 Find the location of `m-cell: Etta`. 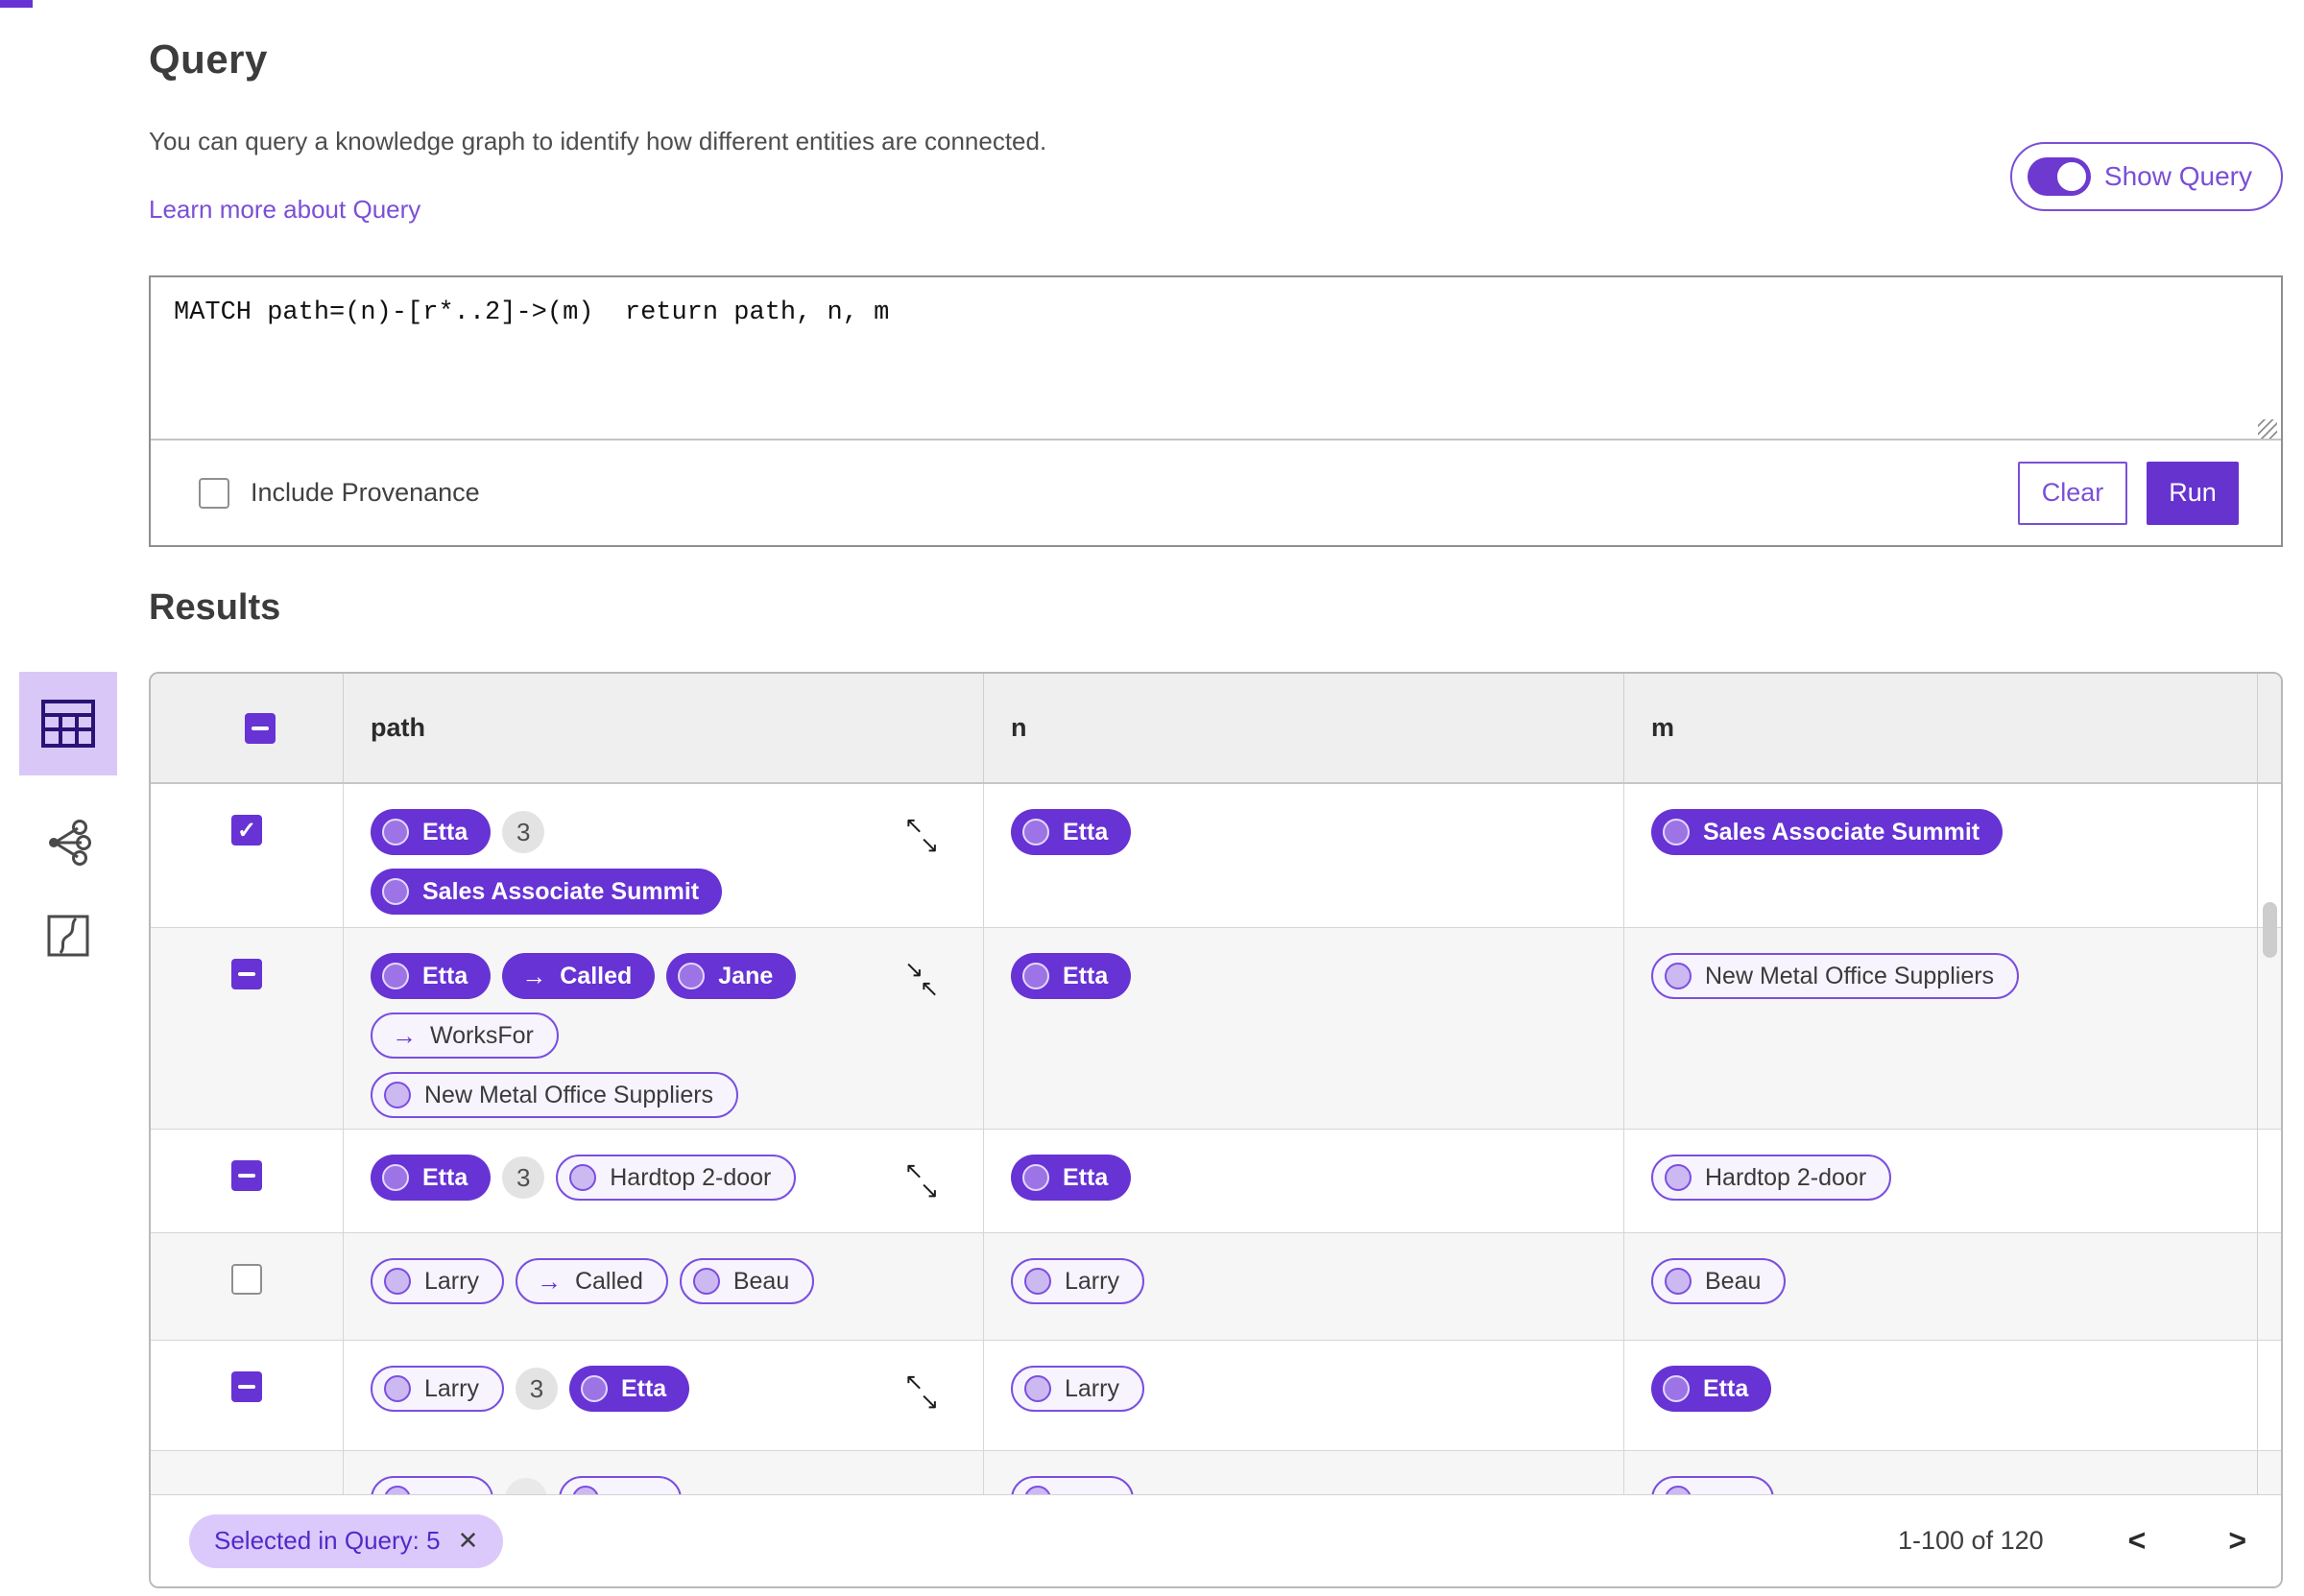

m-cell: Etta is located at coordinates (1940, 1395).